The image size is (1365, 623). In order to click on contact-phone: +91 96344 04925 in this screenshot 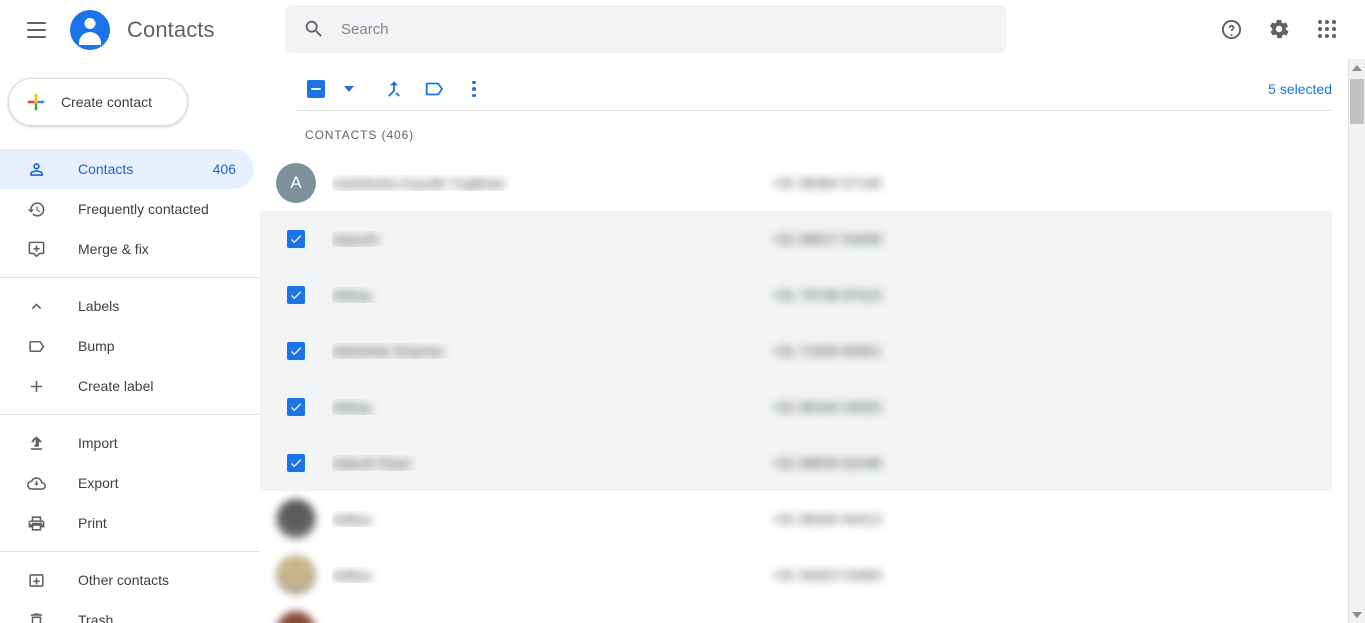, I will do `click(827, 407)`.